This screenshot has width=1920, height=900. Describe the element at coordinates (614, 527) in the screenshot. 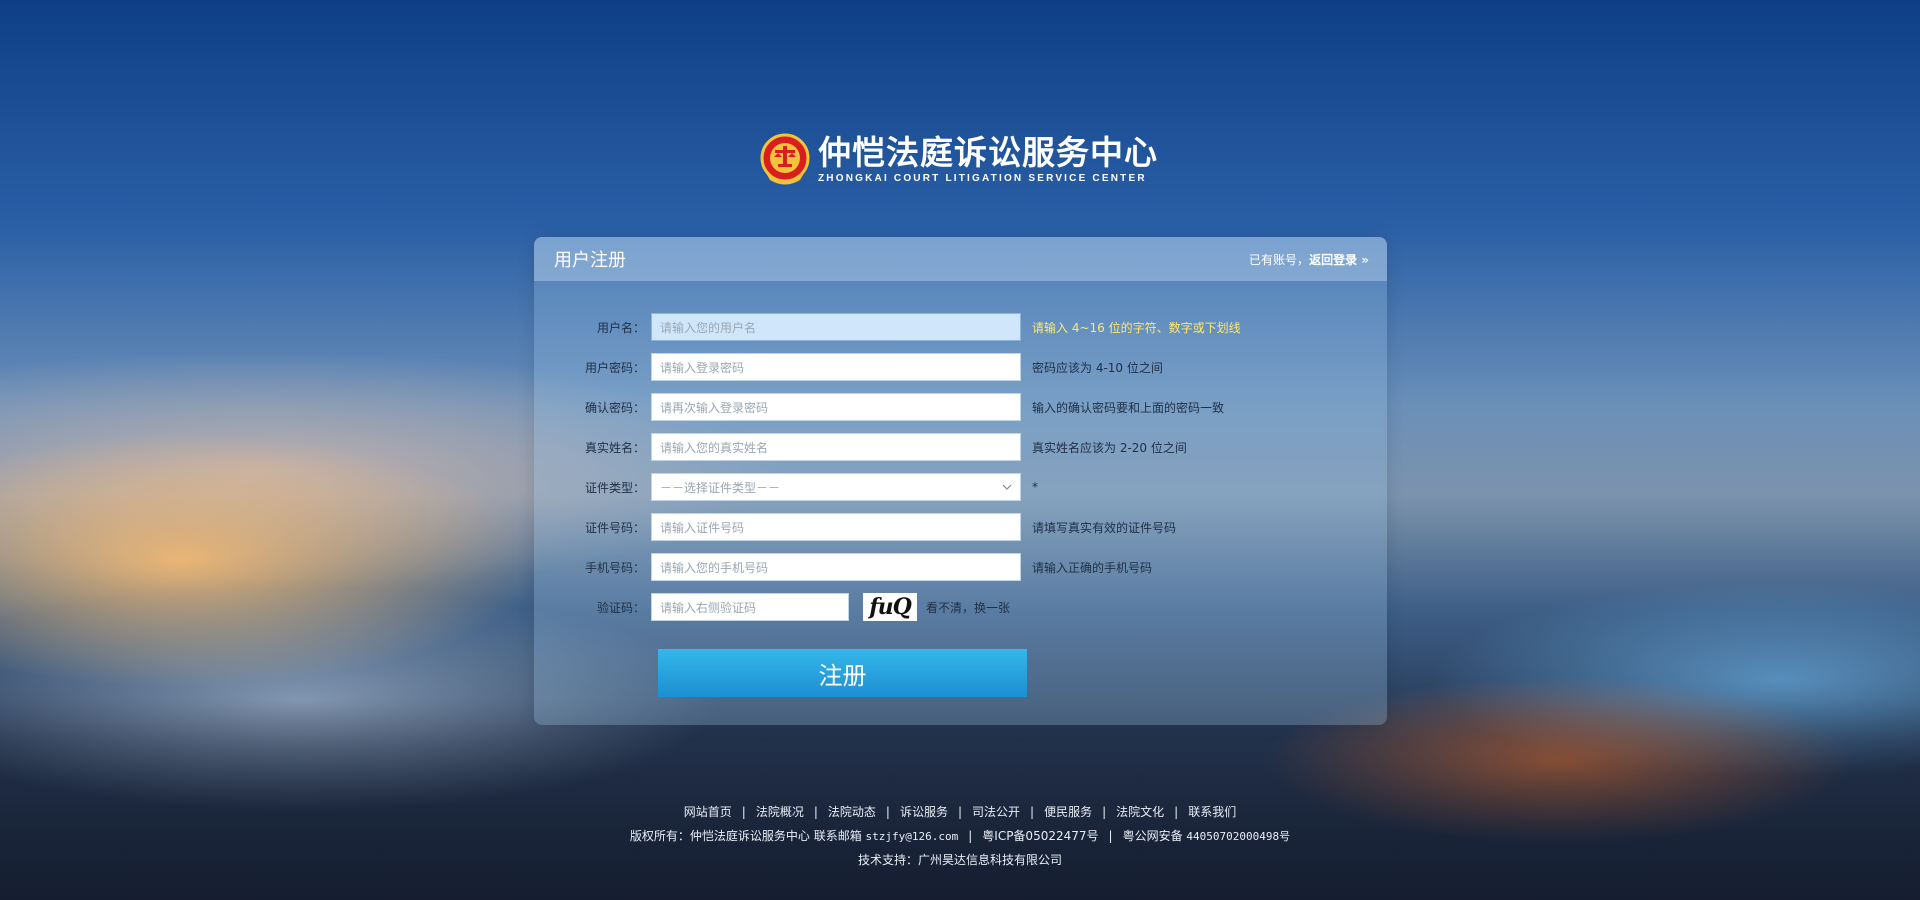

I see `id-number-label: 证件号码：` at that location.